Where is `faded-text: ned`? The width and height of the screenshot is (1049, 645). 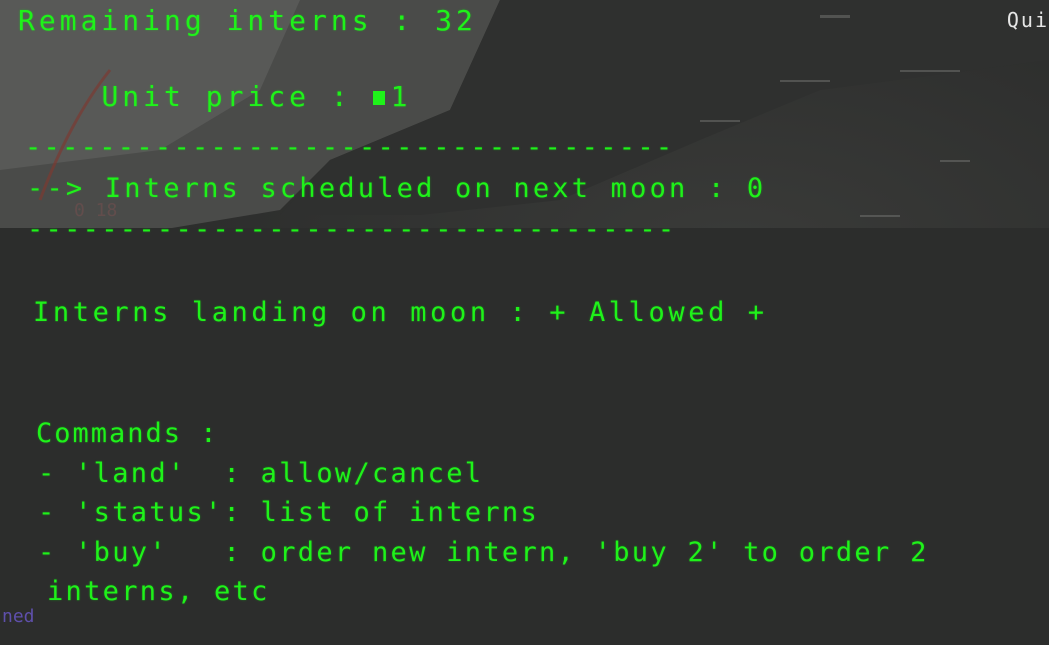 faded-text: ned is located at coordinates (18, 616).